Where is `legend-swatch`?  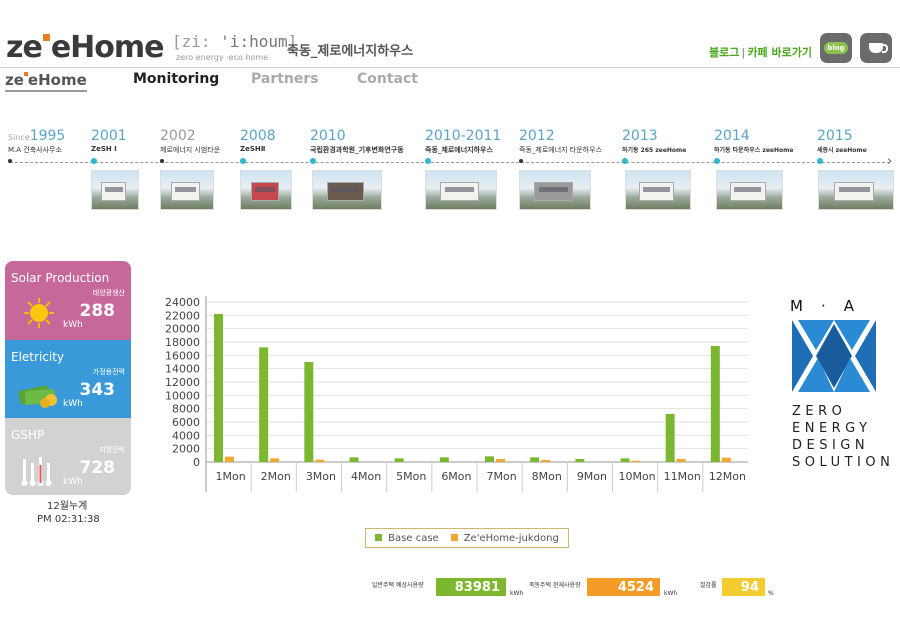 legend-swatch is located at coordinates (379, 537).